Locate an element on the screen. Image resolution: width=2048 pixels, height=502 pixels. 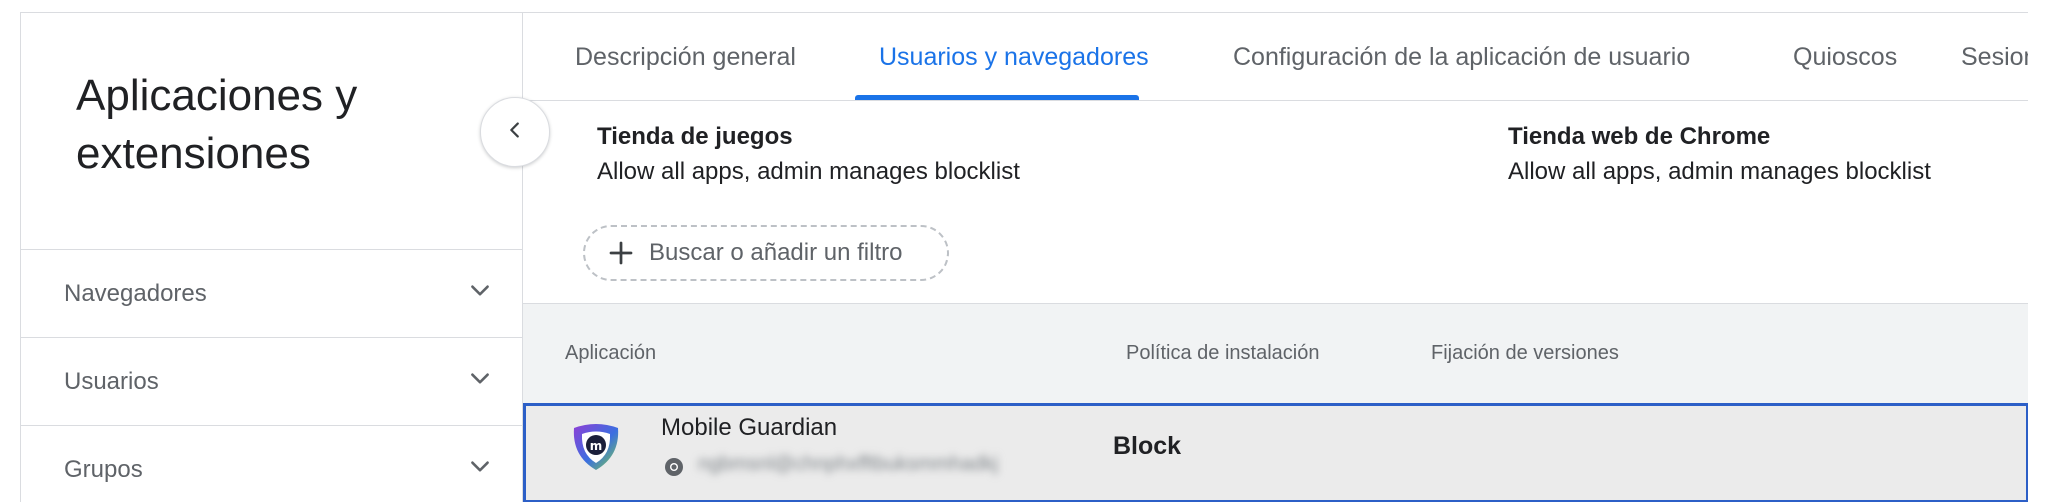
app-id: ngbmsnl@chnphxfftbuksmmhadkj is located at coordinates (848, 464).